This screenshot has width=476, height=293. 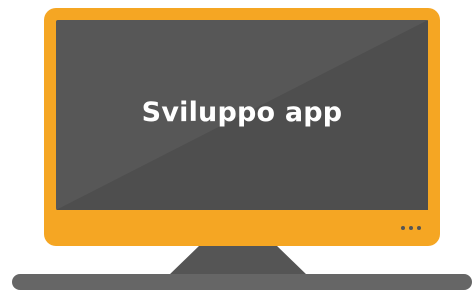 I want to click on desk-base, so click(x=242, y=282).